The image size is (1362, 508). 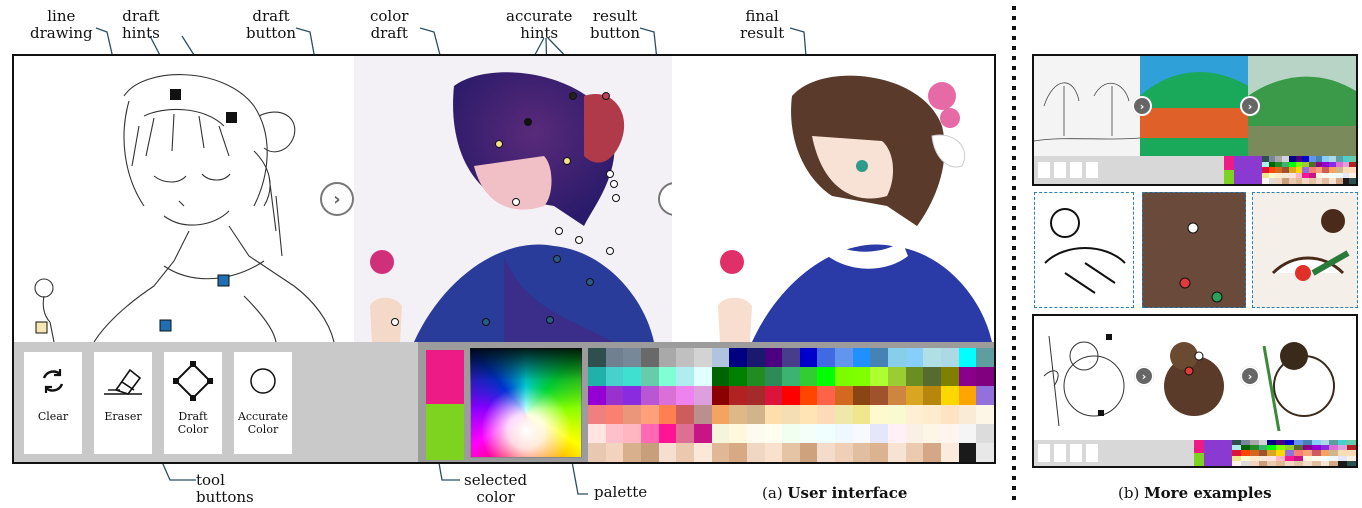 What do you see at coordinates (193, 403) in the screenshot?
I see `draft-color-button: Draft Color` at bounding box center [193, 403].